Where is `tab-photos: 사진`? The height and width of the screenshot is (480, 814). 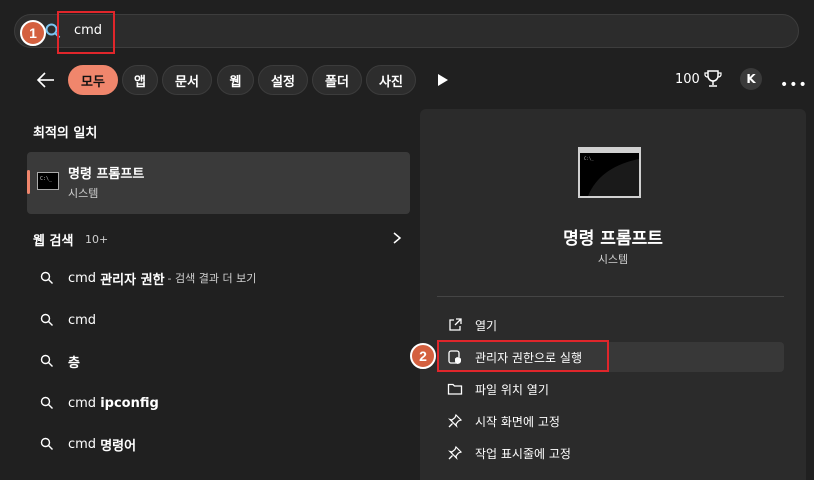
tab-photos: 사진 is located at coordinates (391, 80).